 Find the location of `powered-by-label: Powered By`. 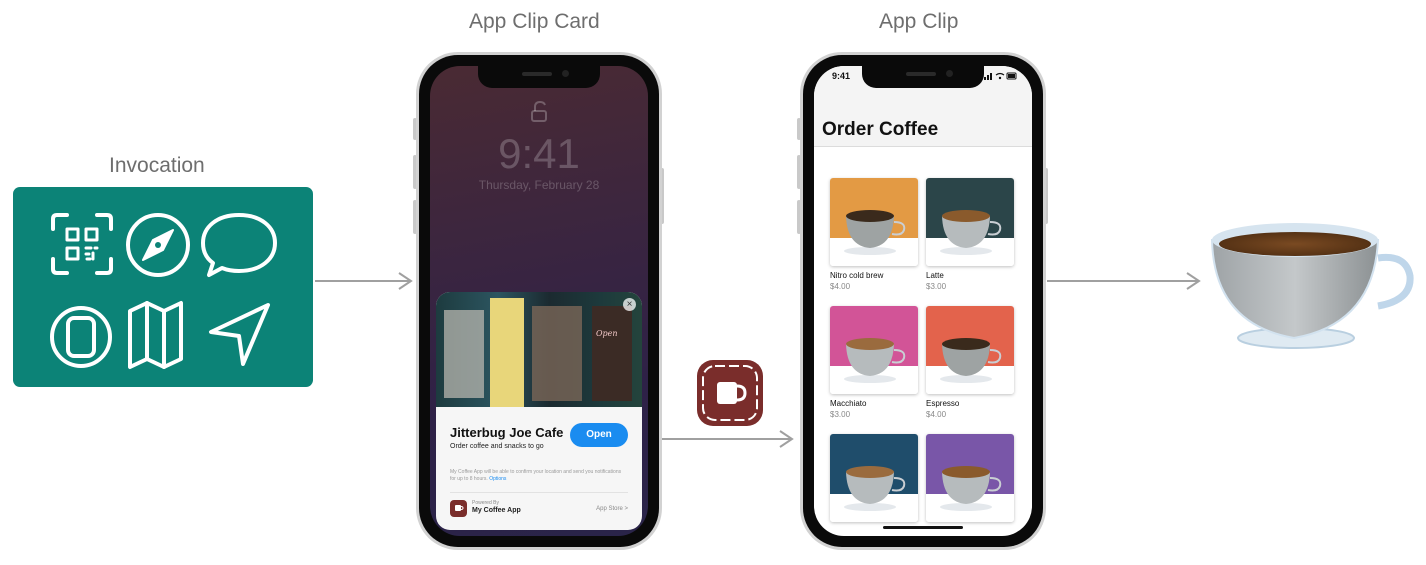

powered-by-label: Powered By is located at coordinates (485, 503).